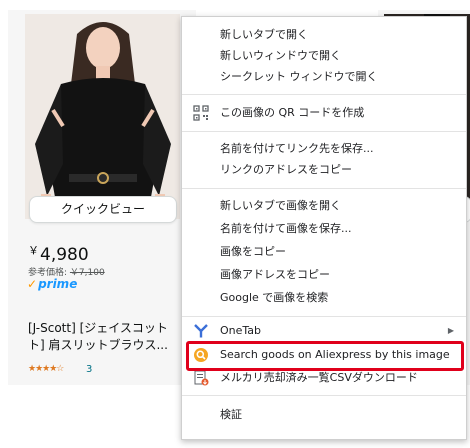  Describe the element at coordinates (274, 297) in the screenshot. I see `menu-search-google-image-label: Google で画像を検索` at that location.